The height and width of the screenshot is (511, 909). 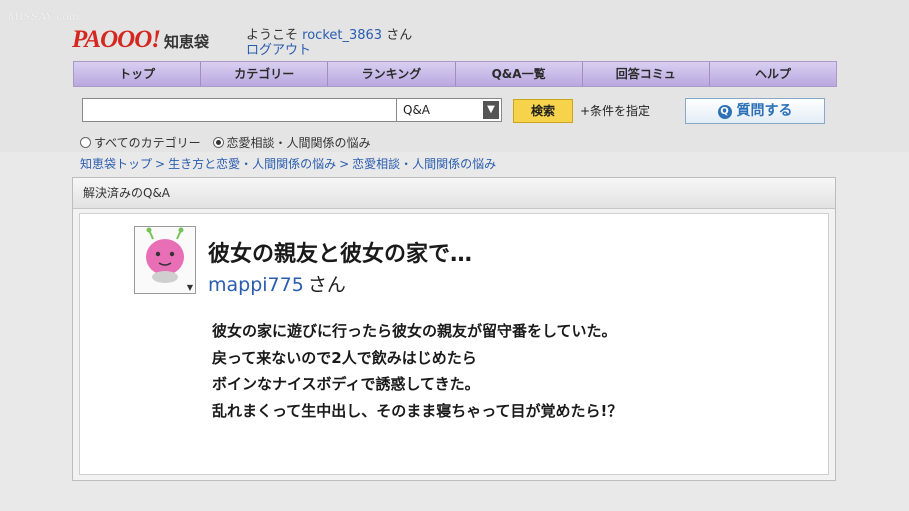 What do you see at coordinates (85, 142) in the screenshot?
I see `radio-all-categories` at bounding box center [85, 142].